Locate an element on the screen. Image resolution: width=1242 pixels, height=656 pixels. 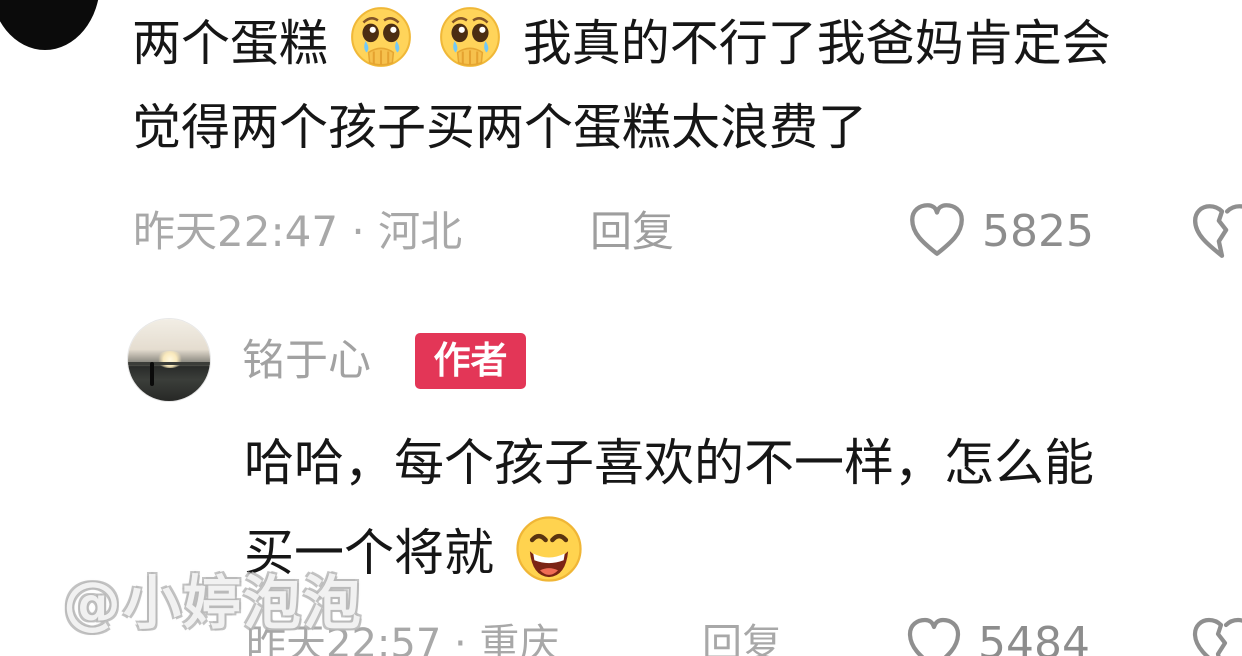
avatar-person-silhouette is located at coordinates (152, 374).